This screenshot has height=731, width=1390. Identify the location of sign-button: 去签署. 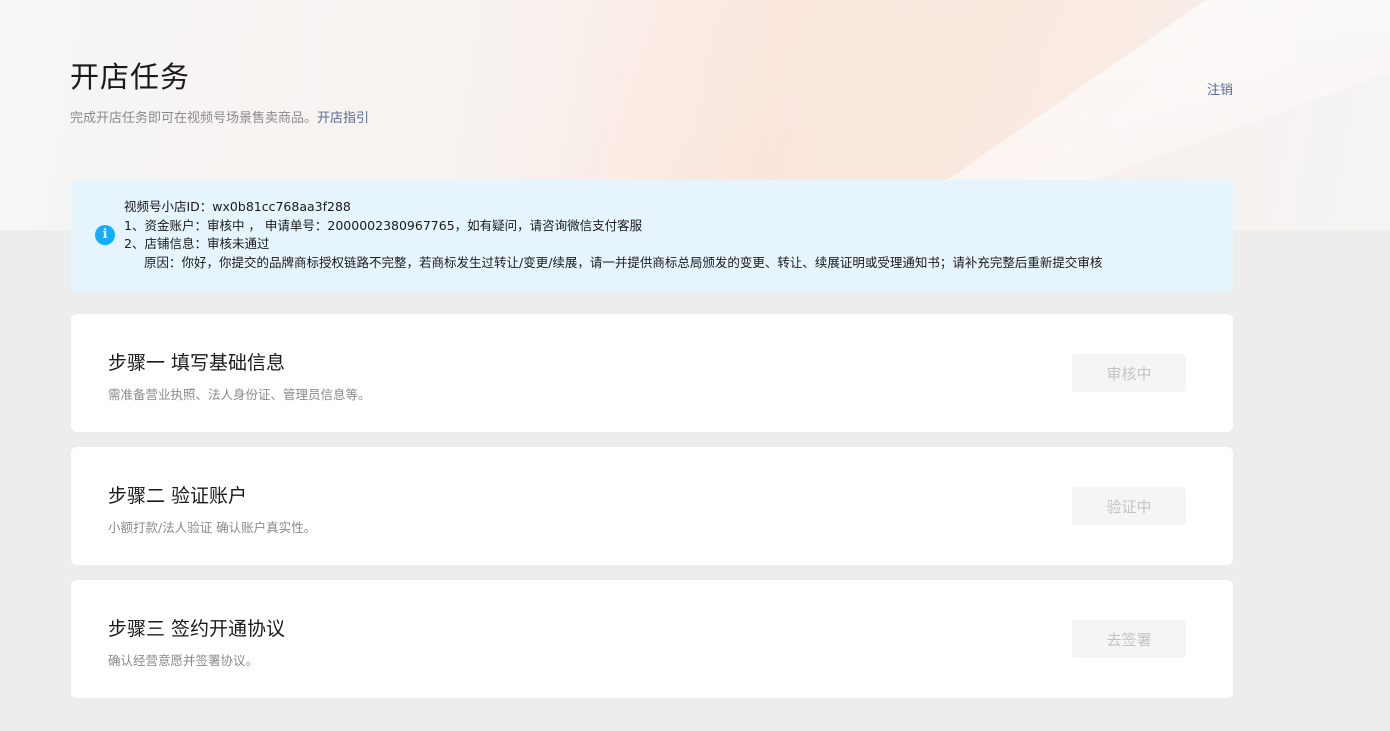
(1129, 639).